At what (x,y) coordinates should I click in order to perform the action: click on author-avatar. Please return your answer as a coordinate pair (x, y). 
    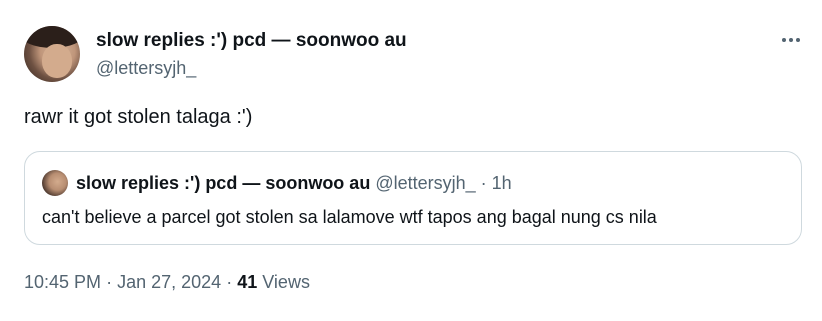
    Looking at the image, I should click on (52, 54).